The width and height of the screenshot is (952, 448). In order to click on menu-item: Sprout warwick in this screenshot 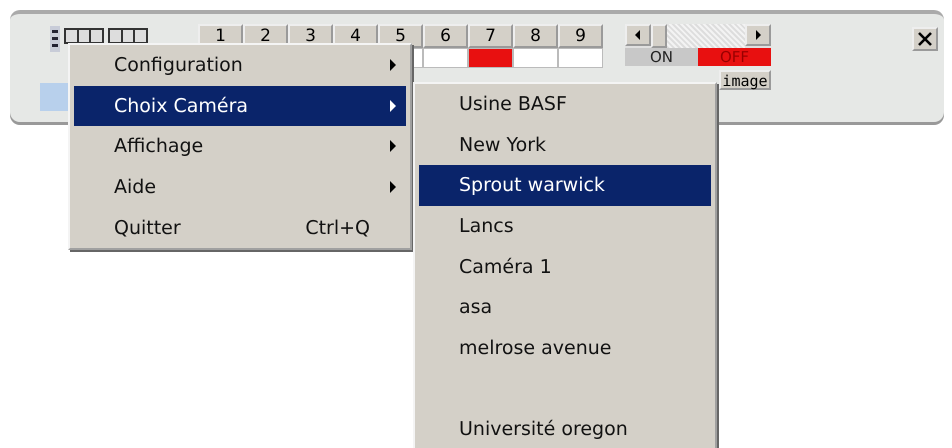, I will do `click(565, 185)`.